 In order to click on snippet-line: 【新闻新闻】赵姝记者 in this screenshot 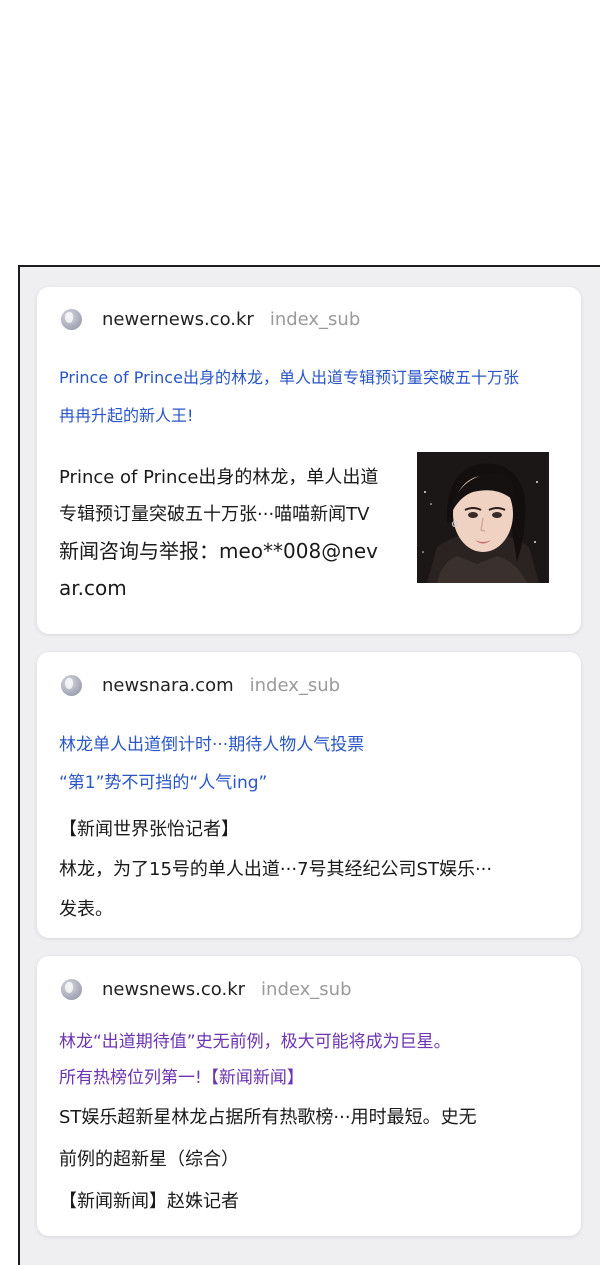, I will do `click(149, 1201)`.